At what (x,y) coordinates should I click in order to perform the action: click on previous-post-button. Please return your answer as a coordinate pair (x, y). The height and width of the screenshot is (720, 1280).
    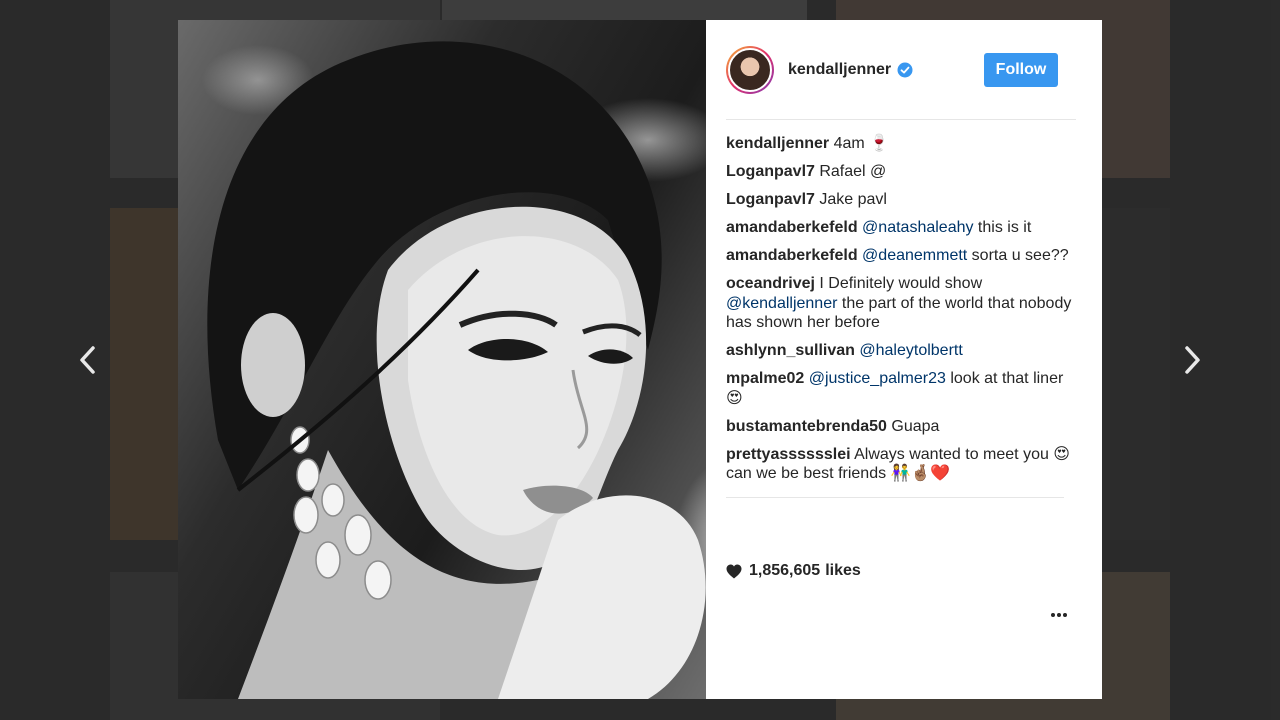
    Looking at the image, I should click on (88, 360).